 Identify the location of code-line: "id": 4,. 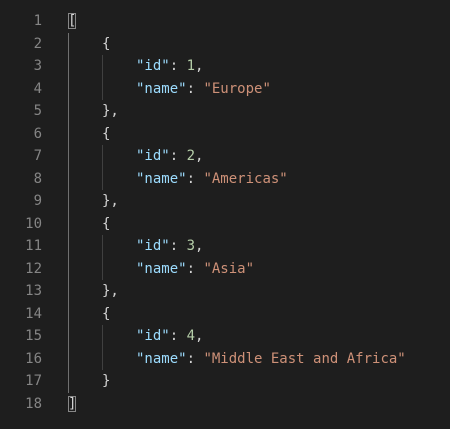
(259, 336).